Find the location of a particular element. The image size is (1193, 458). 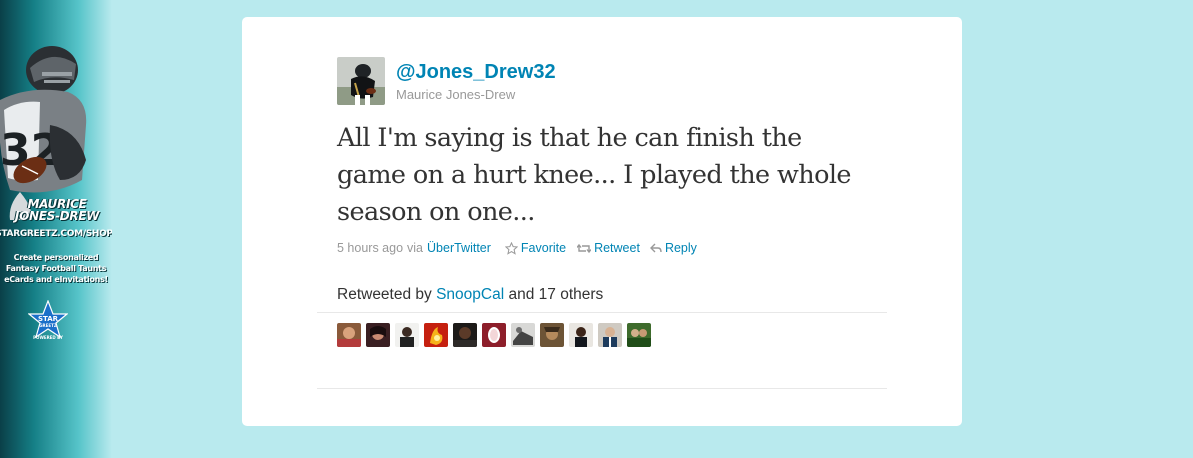

user-screen-name: @Jones_Drew32 is located at coordinates (476, 72).